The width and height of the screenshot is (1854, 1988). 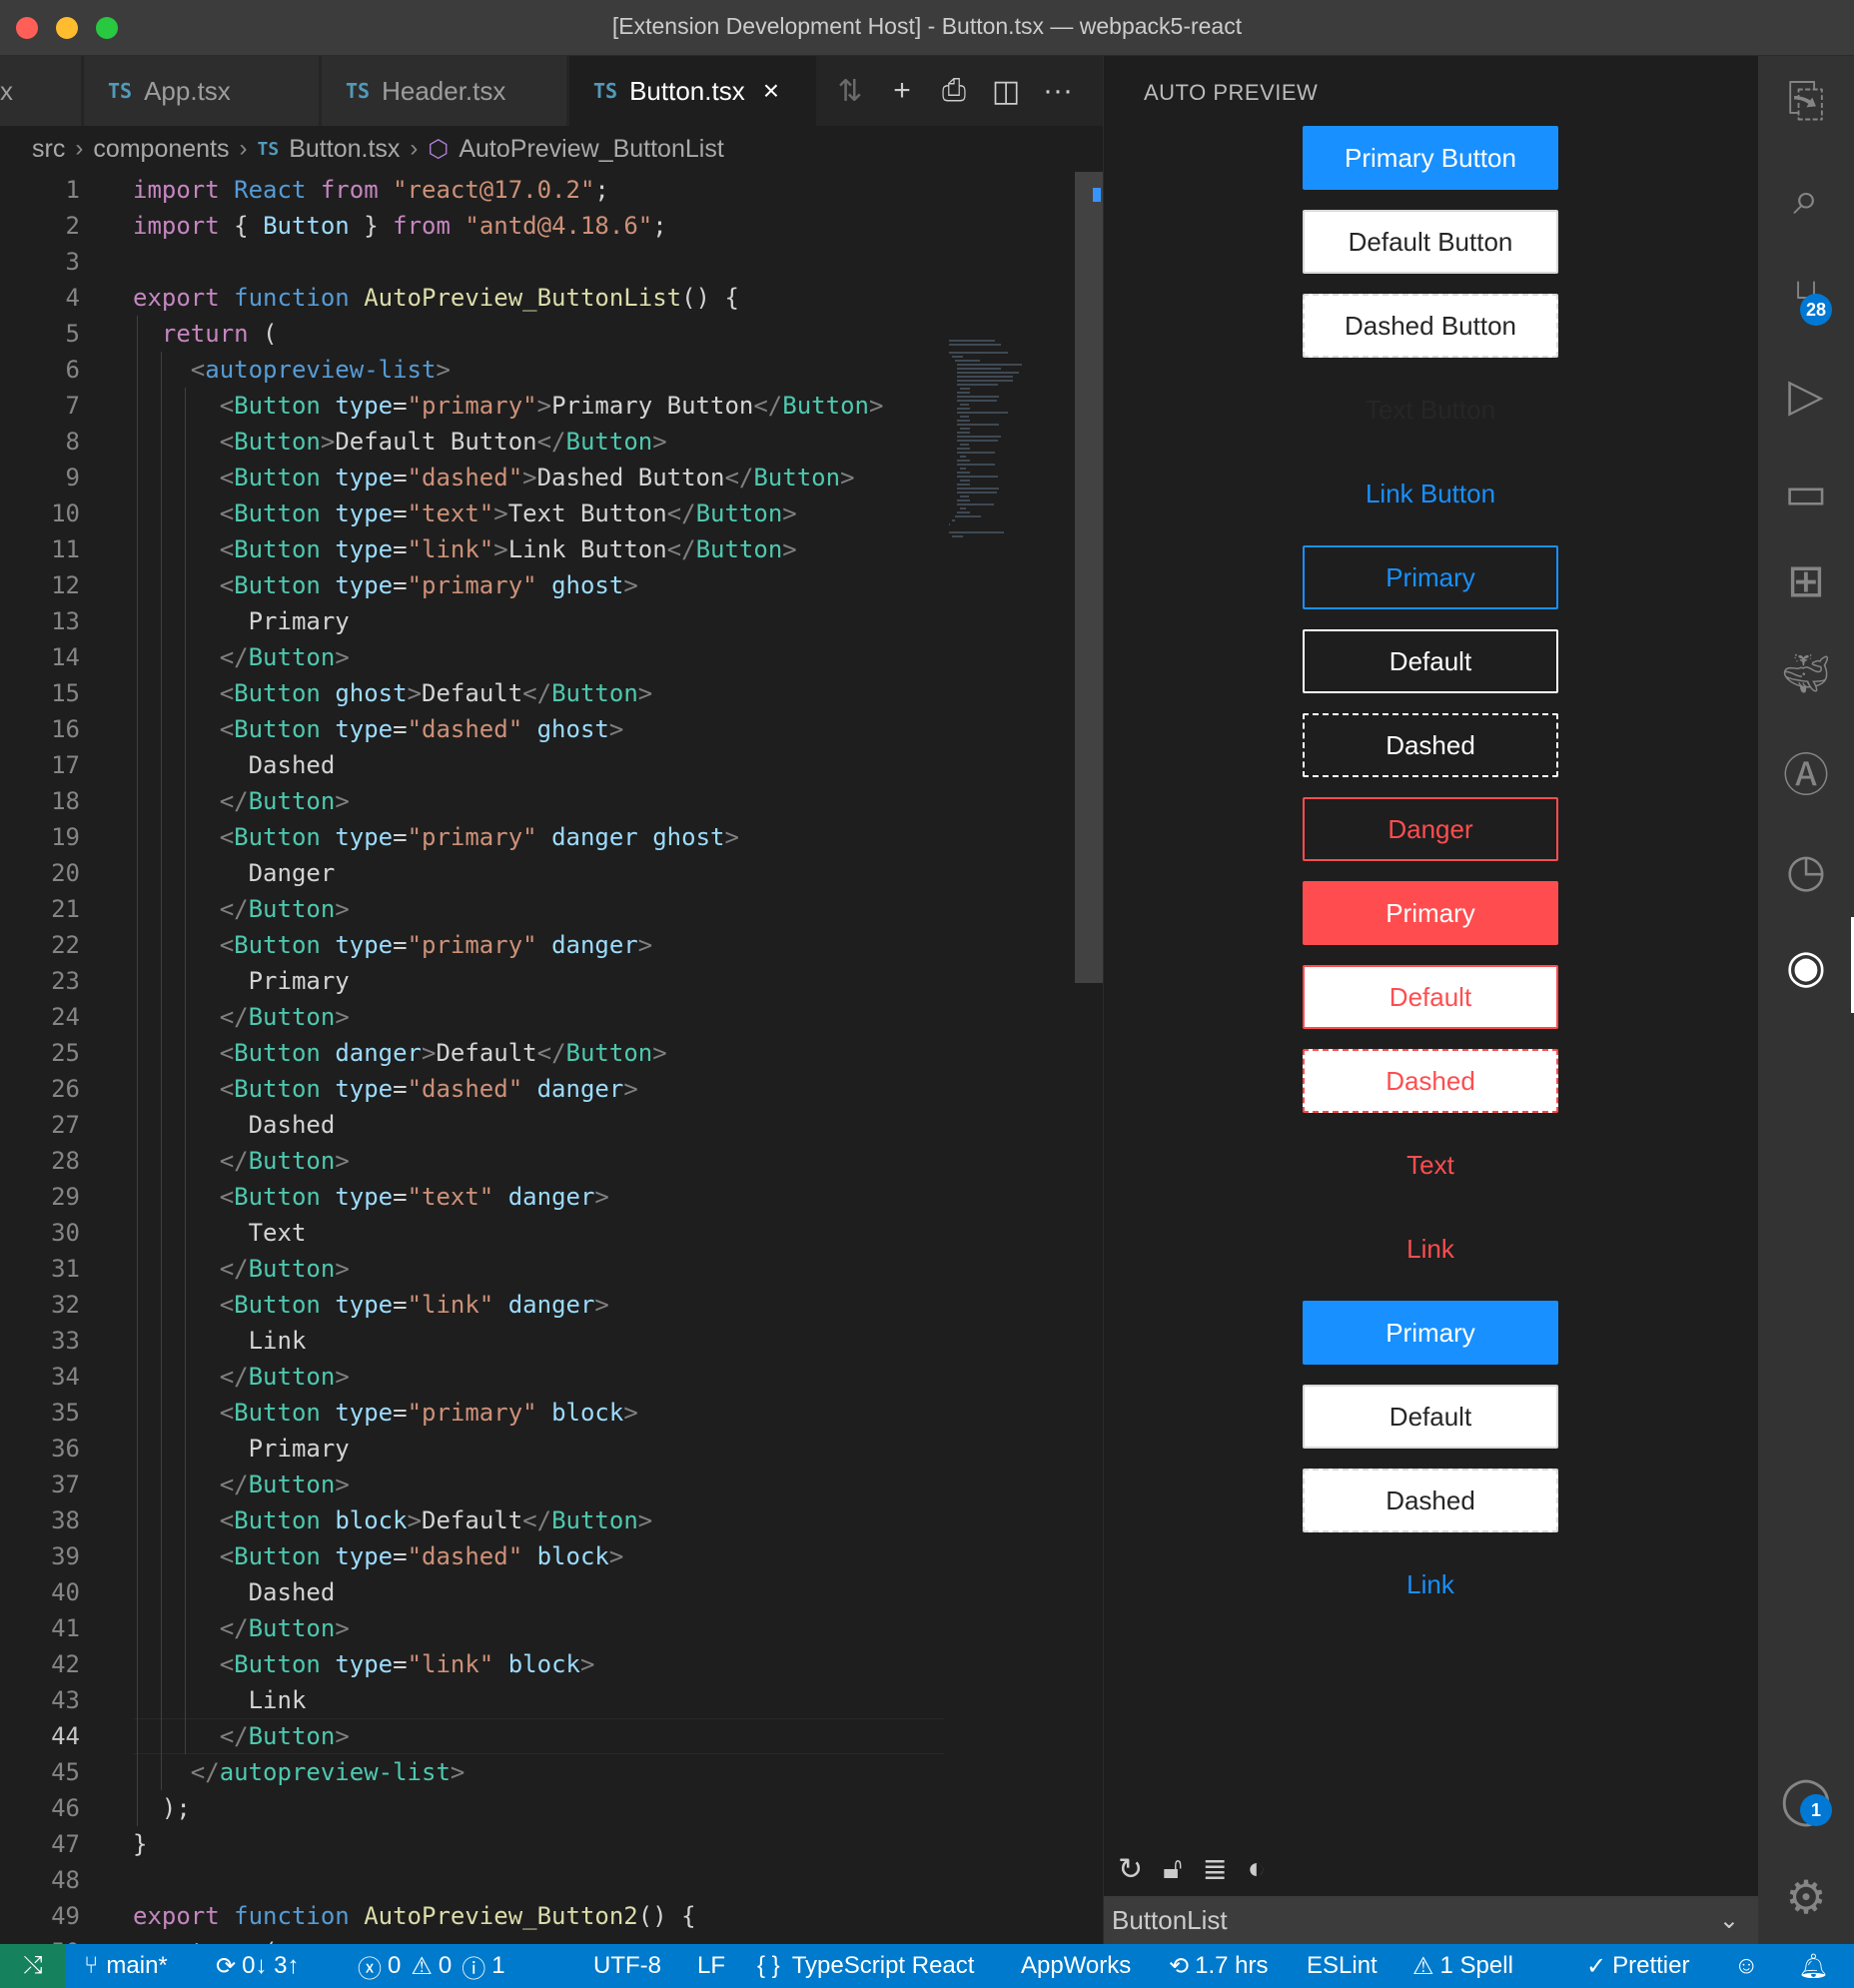 I want to click on code-line: 46 );, so click(x=537, y=1808).